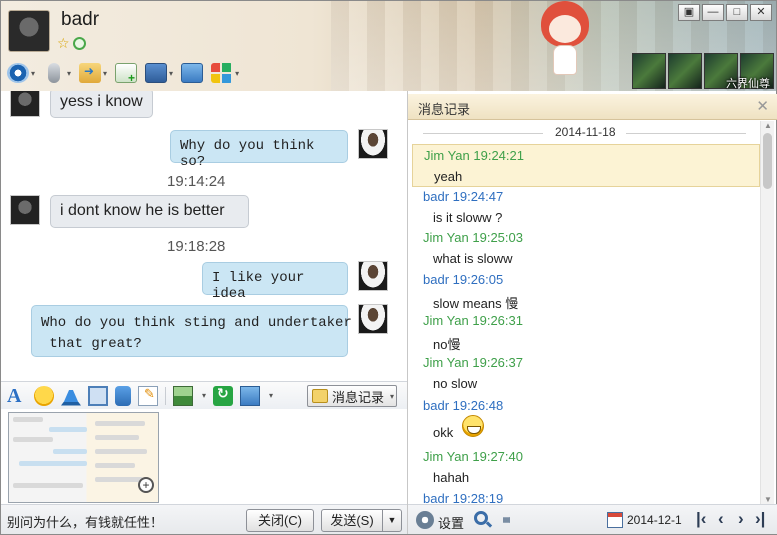 The width and height of the screenshot is (777, 535). What do you see at coordinates (17, 396) in the screenshot?
I see `font-icon: A` at bounding box center [17, 396].